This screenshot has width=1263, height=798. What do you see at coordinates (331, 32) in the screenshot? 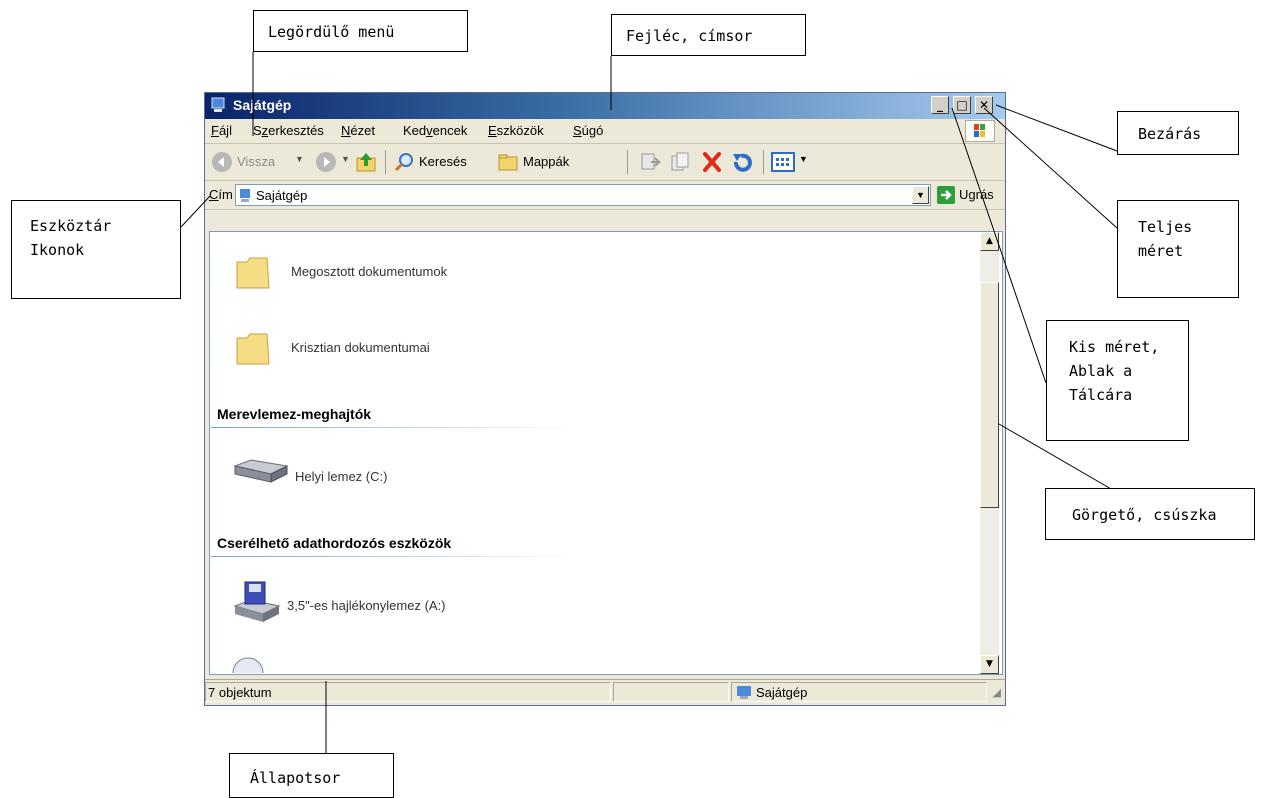
I see `callout-text: Legördülő menü` at bounding box center [331, 32].